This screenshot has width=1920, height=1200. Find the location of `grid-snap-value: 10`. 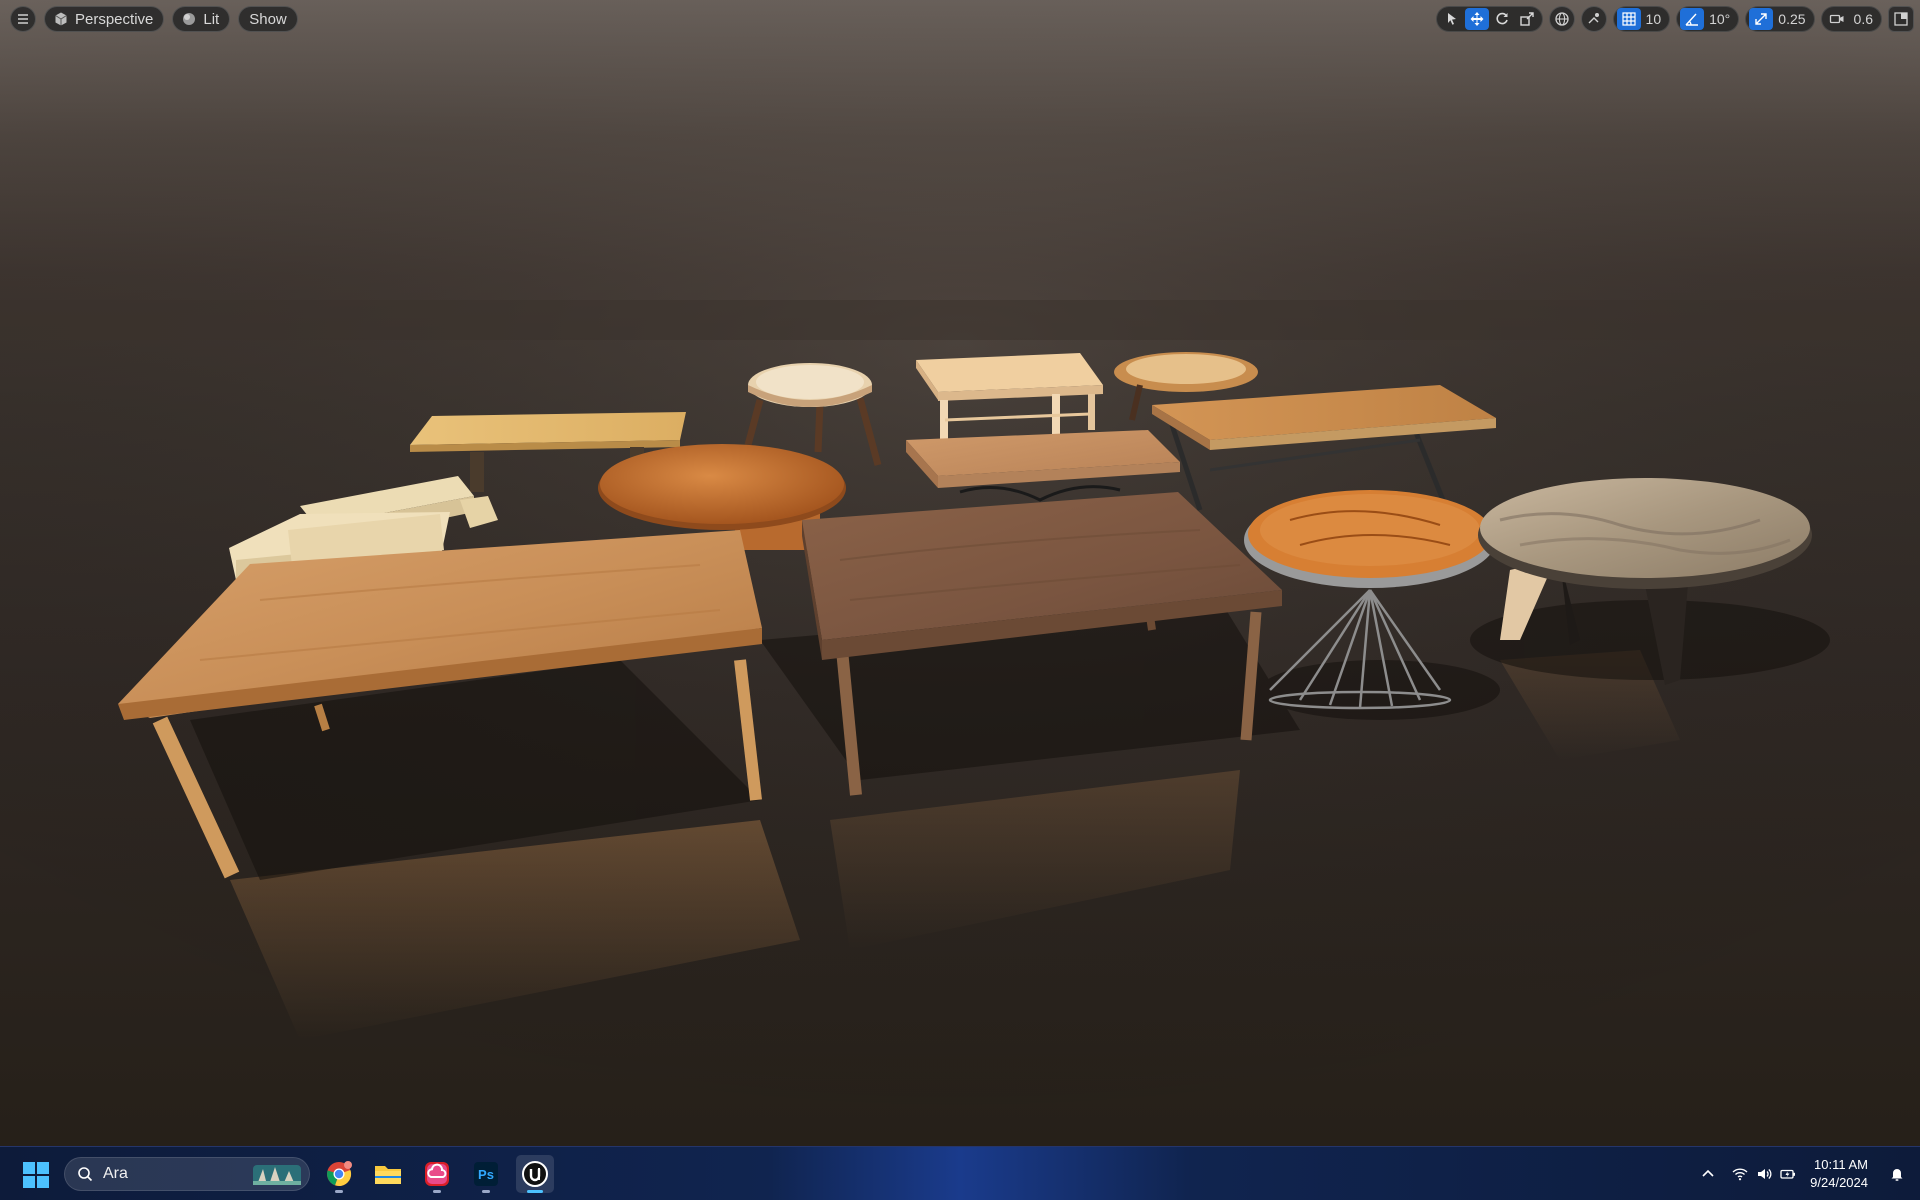

grid-snap-value: 10 is located at coordinates (1654, 19).